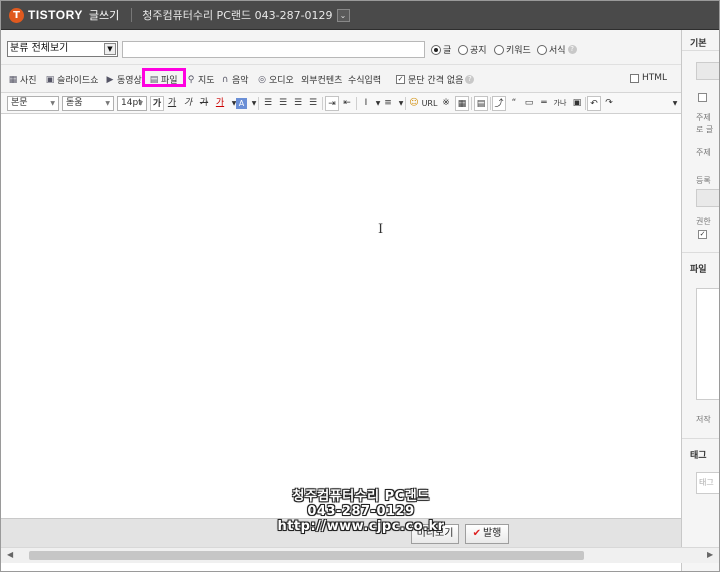  I want to click on type-radio-notice: 공지, so click(472, 49).